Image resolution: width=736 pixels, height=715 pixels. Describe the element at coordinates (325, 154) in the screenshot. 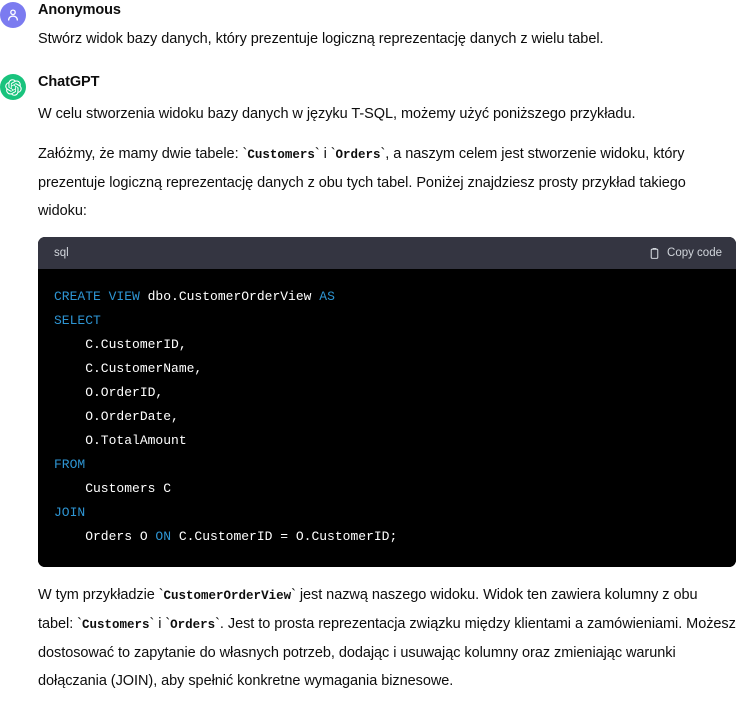

I see `paragraph-2-text-part-2: ` i `` at that location.